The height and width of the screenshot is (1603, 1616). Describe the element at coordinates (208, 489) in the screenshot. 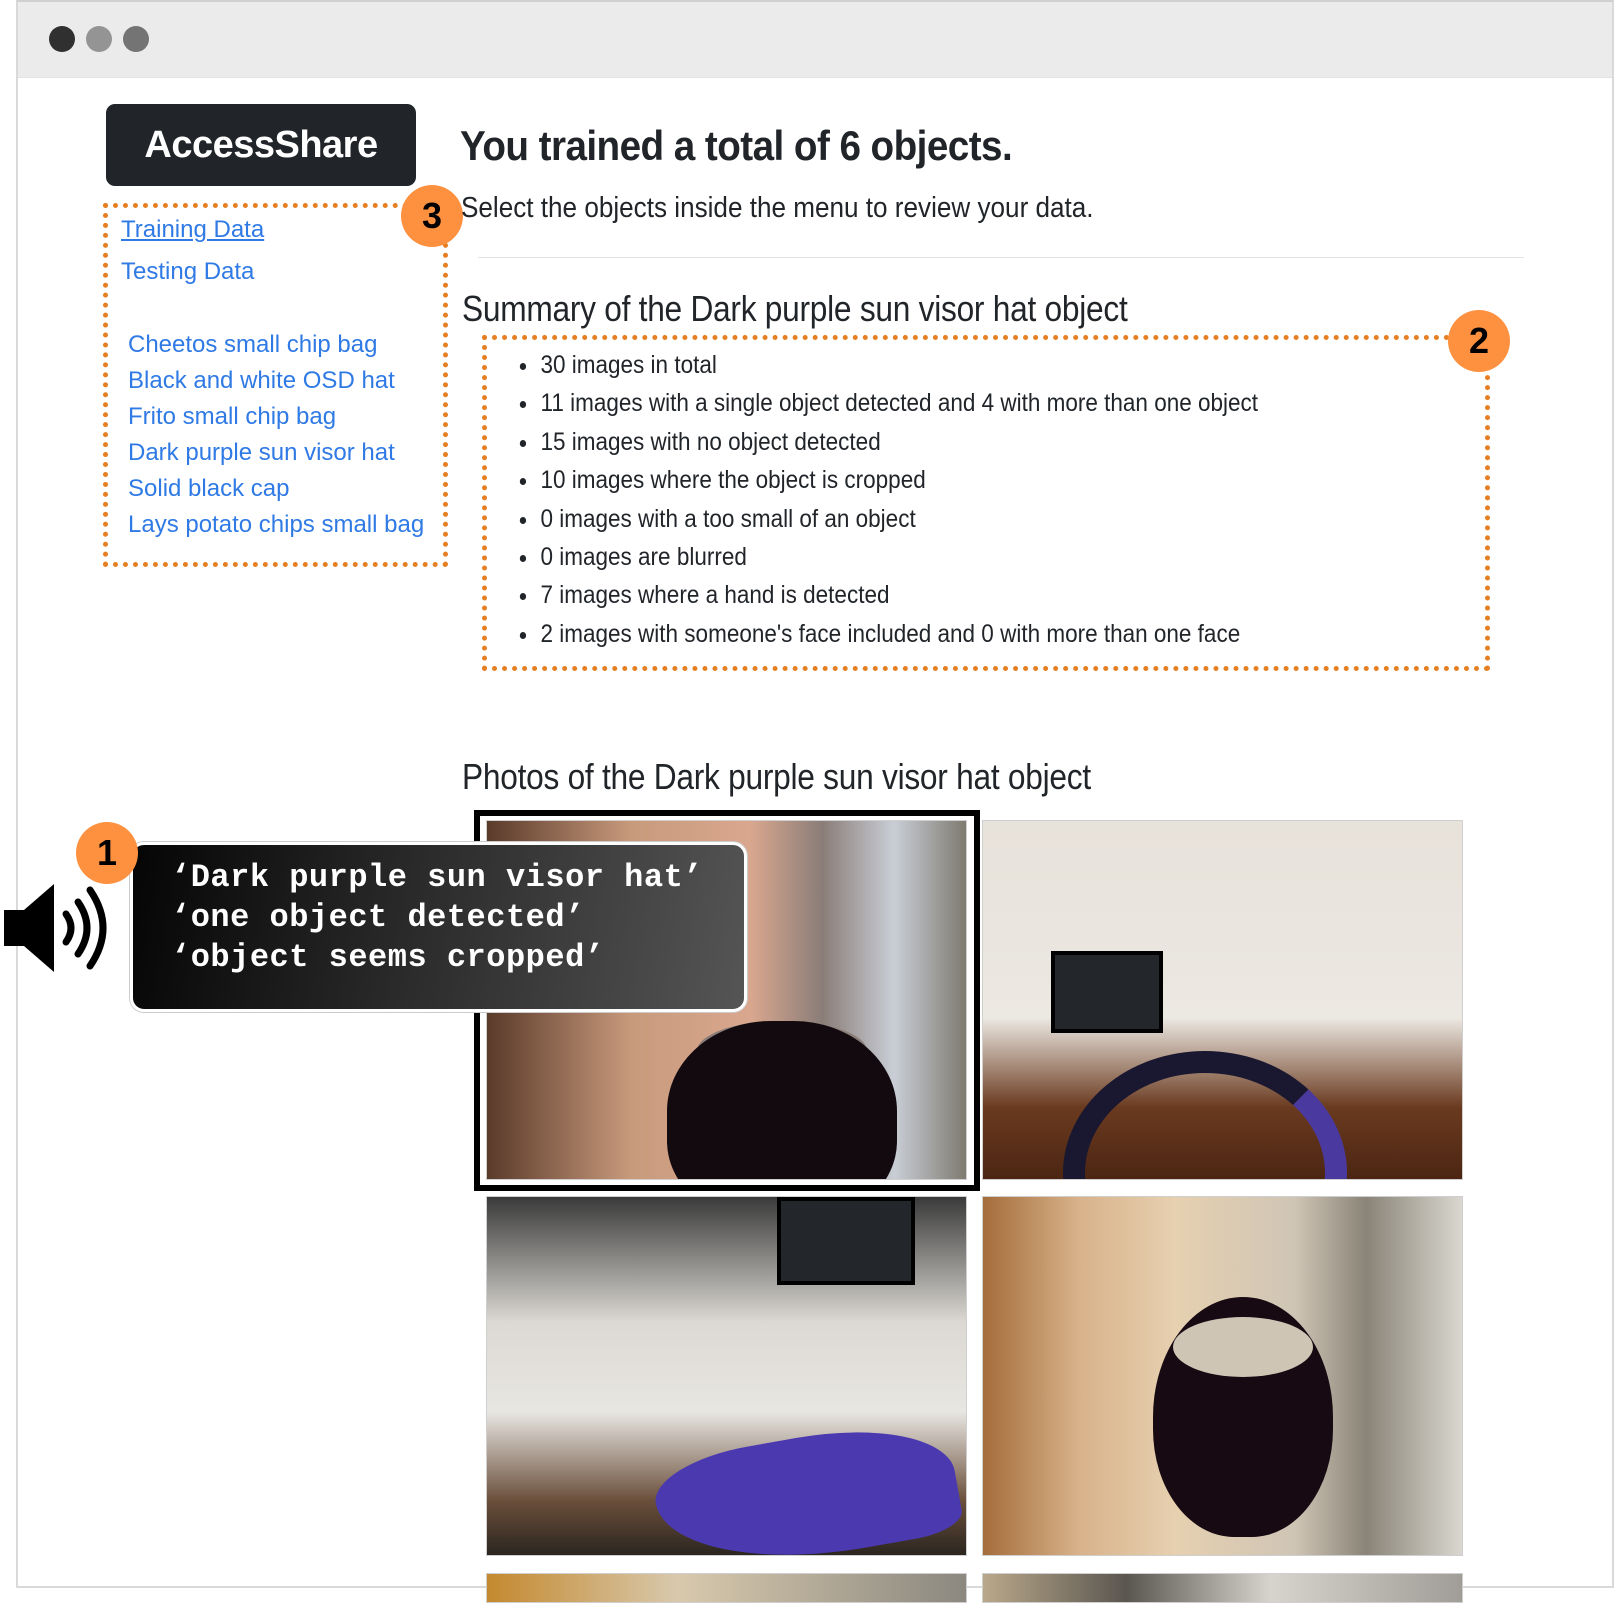

I see `sidebar-object-black-cap: Solid black cap` at that location.